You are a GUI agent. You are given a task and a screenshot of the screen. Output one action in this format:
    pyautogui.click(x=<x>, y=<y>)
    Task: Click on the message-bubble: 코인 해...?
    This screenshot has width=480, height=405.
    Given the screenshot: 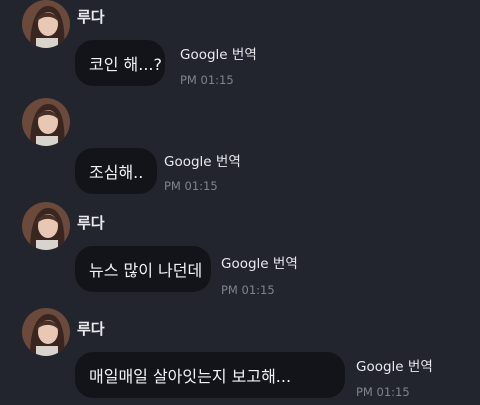 What is the action you would take?
    pyautogui.click(x=120, y=63)
    